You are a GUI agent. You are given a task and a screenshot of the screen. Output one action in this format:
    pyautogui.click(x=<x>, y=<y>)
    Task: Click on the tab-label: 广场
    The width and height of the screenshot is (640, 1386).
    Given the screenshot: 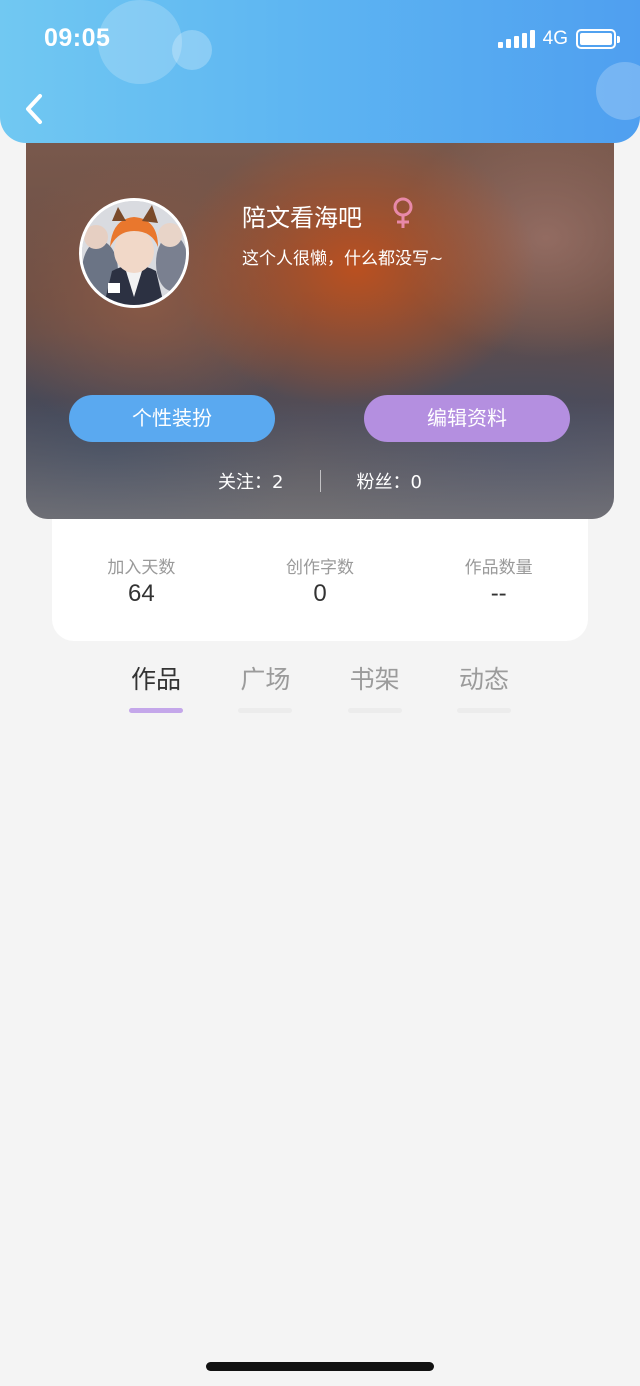 What is the action you would take?
    pyautogui.click(x=265, y=679)
    